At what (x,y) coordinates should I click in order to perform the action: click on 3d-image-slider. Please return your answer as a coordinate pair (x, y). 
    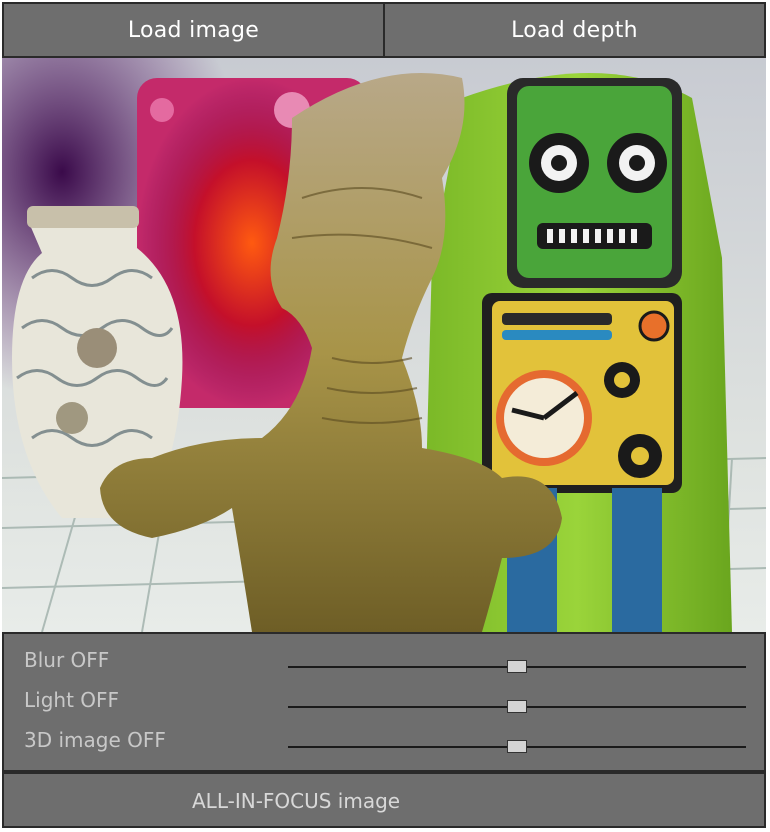
    Looking at the image, I should click on (517, 747).